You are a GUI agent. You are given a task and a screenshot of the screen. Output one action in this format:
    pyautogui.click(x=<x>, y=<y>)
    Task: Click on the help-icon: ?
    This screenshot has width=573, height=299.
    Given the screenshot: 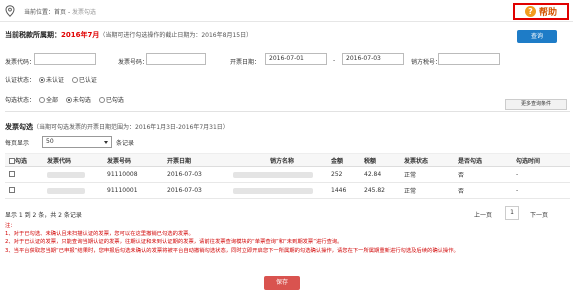 What is the action you would take?
    pyautogui.click(x=530, y=11)
    